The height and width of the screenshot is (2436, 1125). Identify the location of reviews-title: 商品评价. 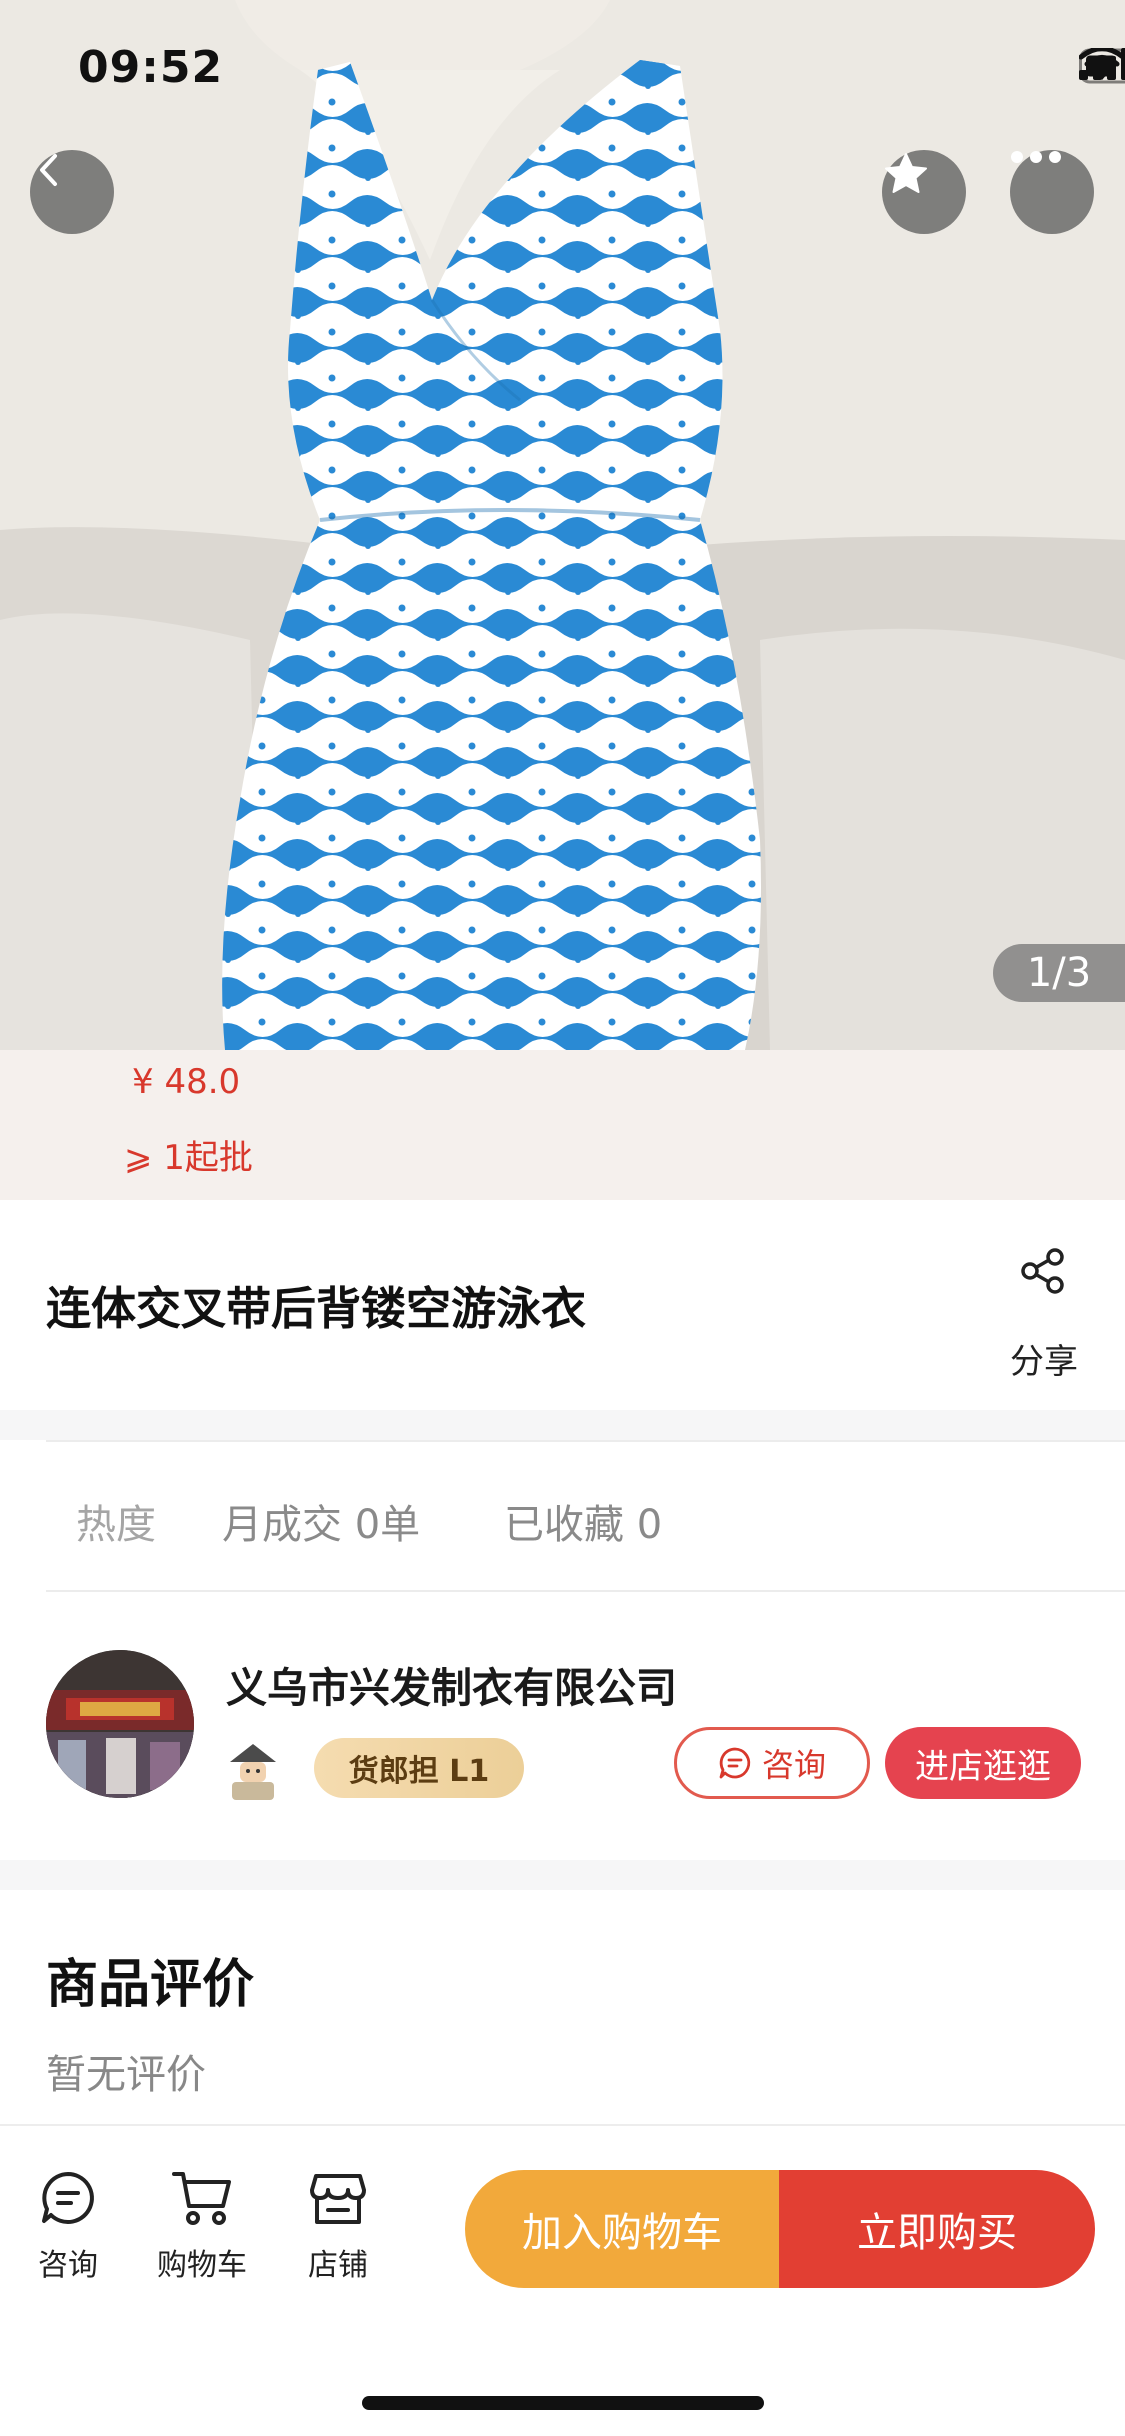
(150, 1985).